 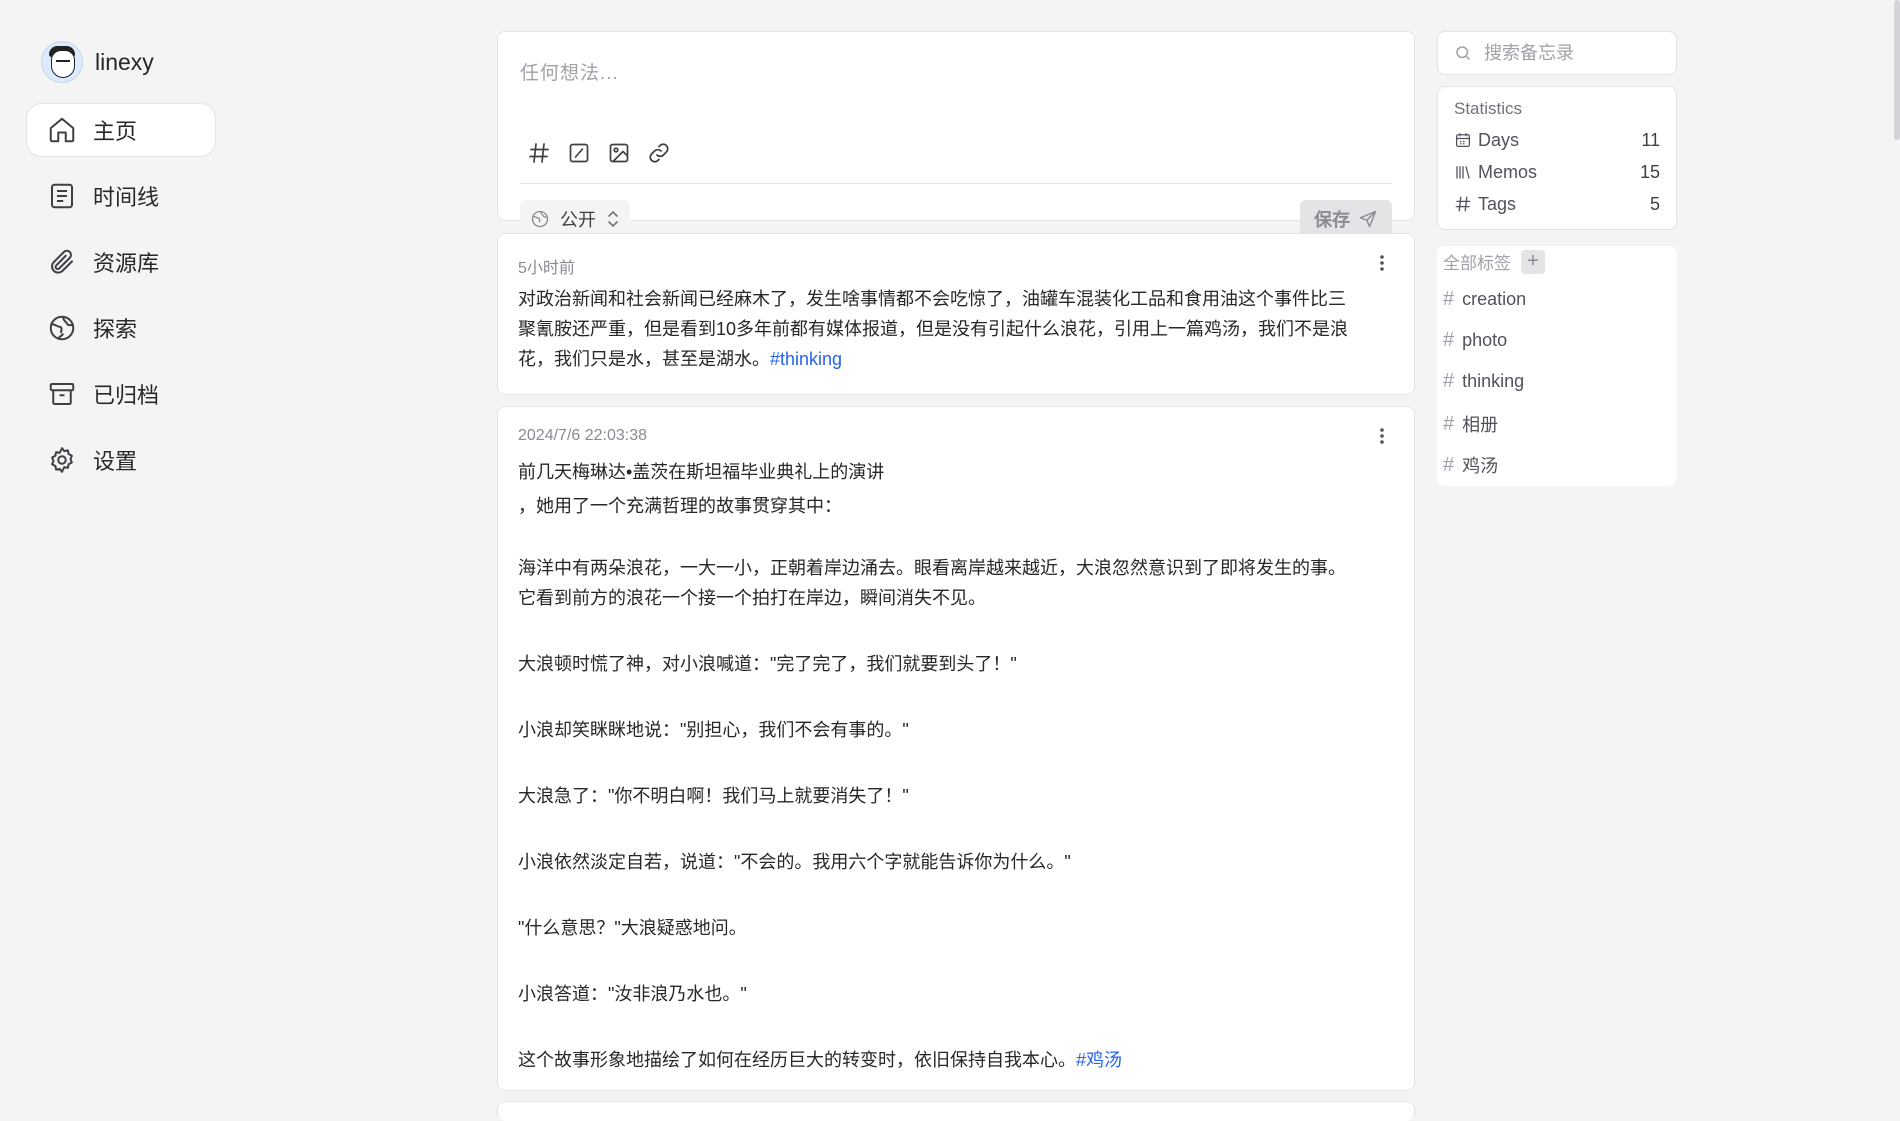 What do you see at coordinates (767, 664) in the screenshot?
I see `memo-text: 大浪顿时慌了神，对小浪喊道："完了完了，我们就要到头了！"` at bounding box center [767, 664].